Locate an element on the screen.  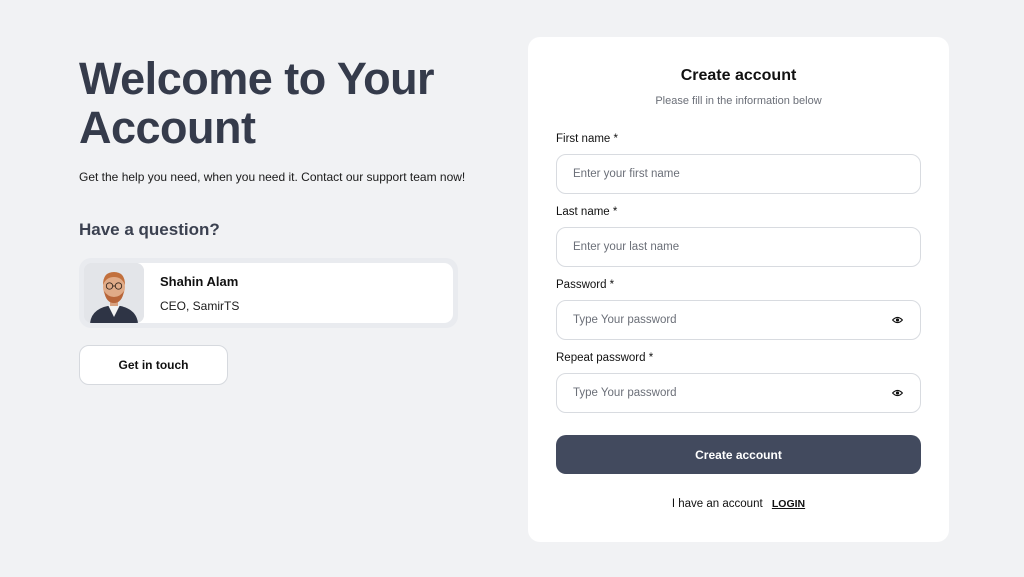
login-prompt: I have an account is located at coordinates (717, 504).